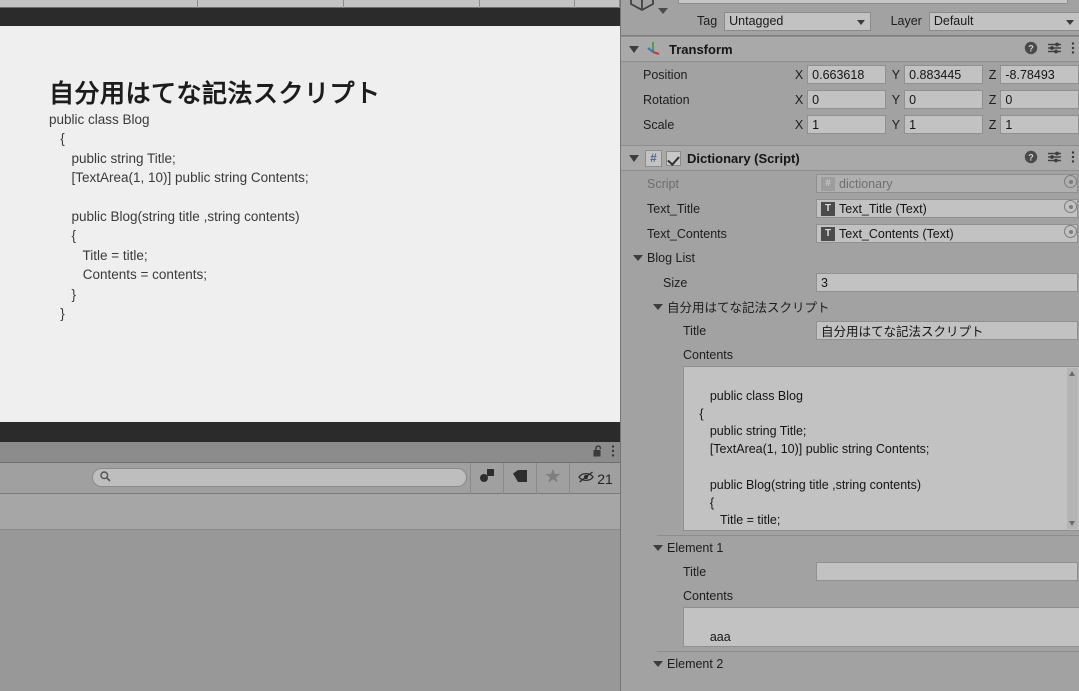 The height and width of the screenshot is (691, 1079). I want to click on page-title: 自分用はてな記法スクリプト, so click(215, 94).